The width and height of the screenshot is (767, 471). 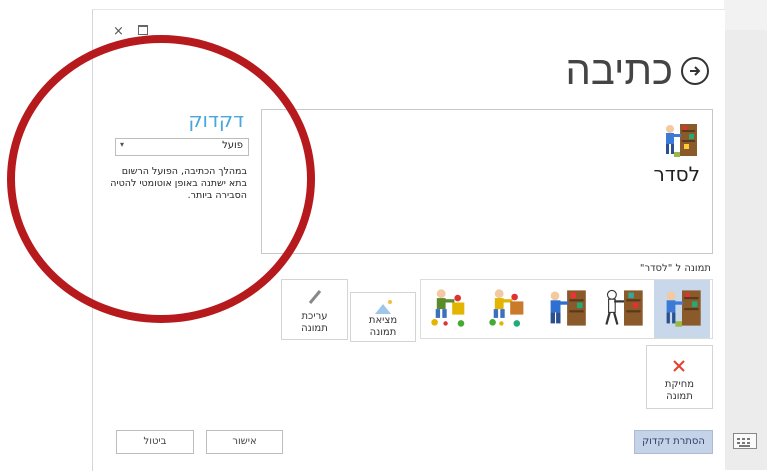 What do you see at coordinates (315, 297) in the screenshot?
I see `pencil-icon` at bounding box center [315, 297].